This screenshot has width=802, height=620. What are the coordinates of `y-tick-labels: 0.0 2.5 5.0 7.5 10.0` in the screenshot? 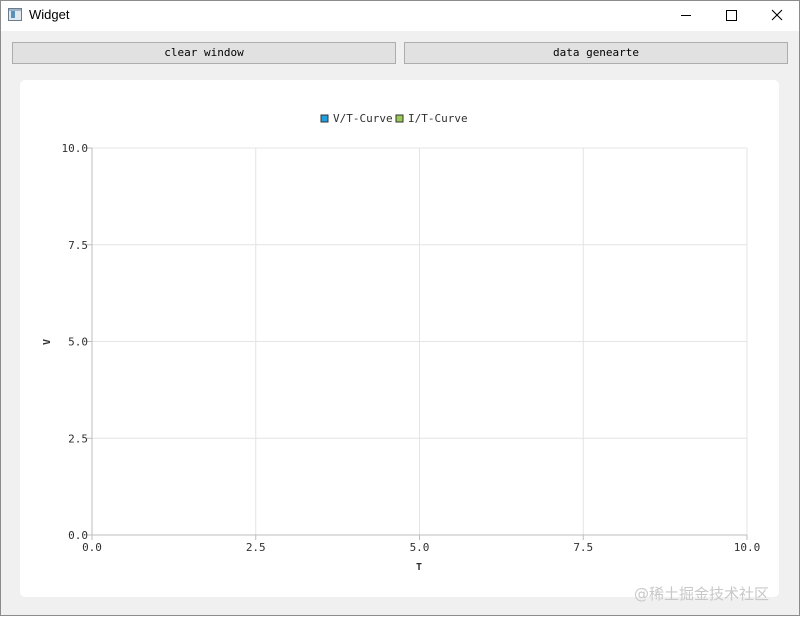 It's located at (75, 342).